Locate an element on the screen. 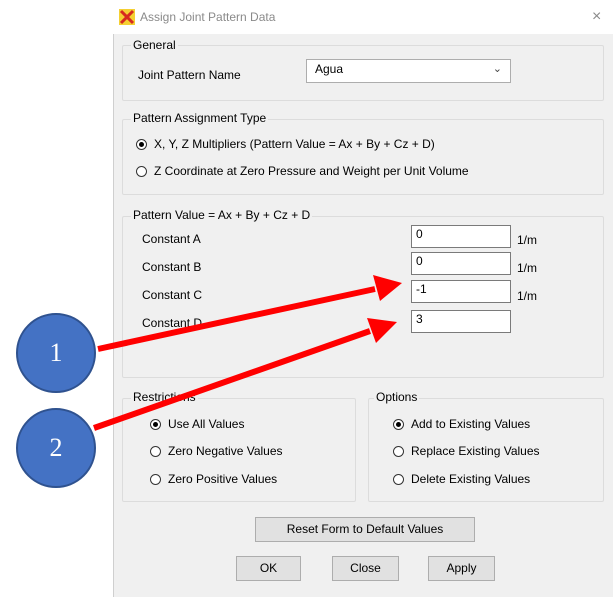  annotation-marker-1: 1 is located at coordinates (56, 353).